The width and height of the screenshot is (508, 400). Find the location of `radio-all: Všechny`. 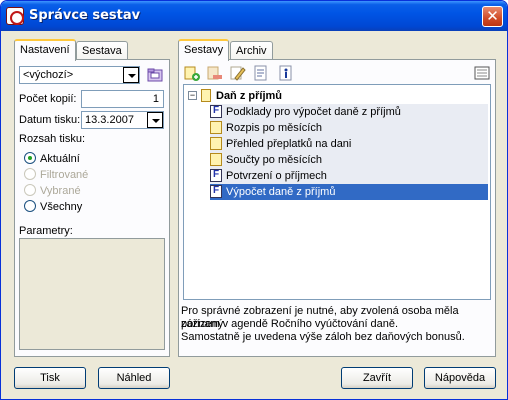

radio-all: Všechny is located at coordinates (53, 206).